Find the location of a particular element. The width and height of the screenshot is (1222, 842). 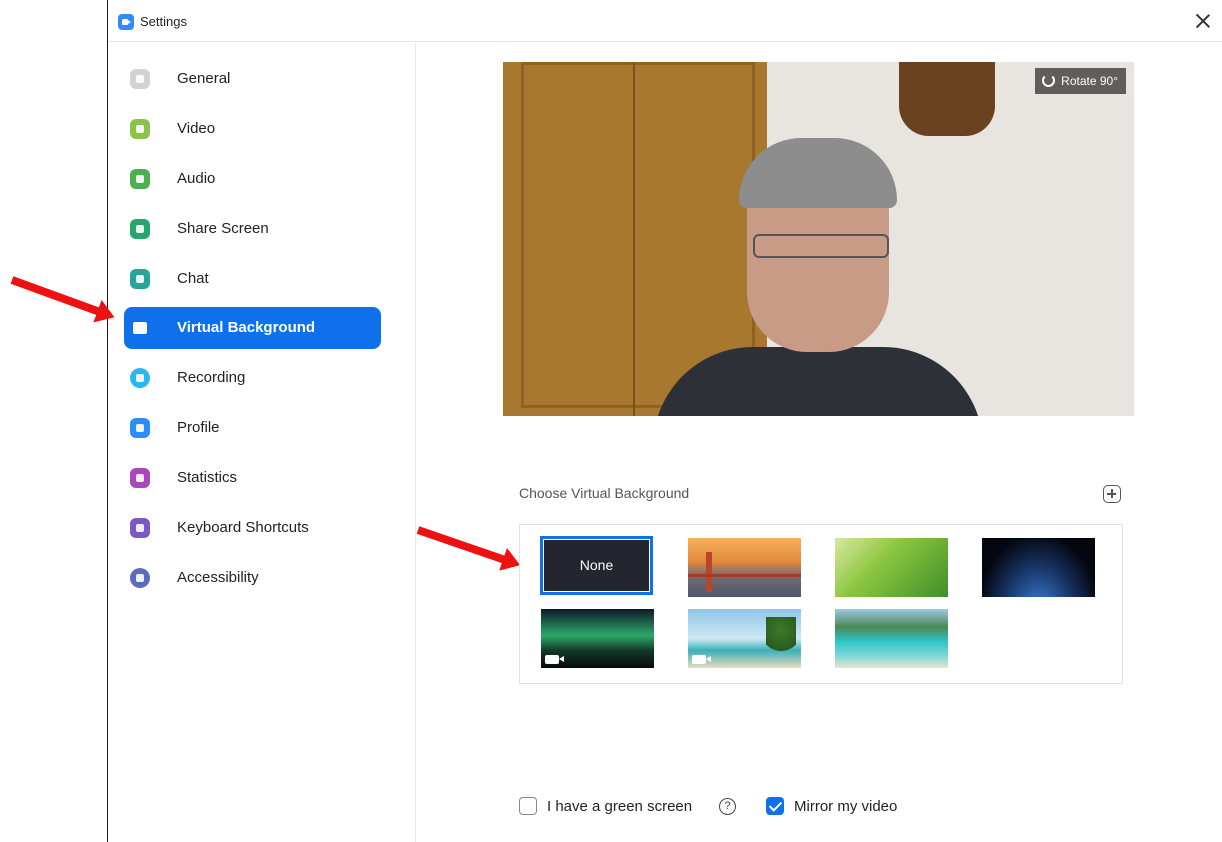

background-none: None is located at coordinates (596, 565).